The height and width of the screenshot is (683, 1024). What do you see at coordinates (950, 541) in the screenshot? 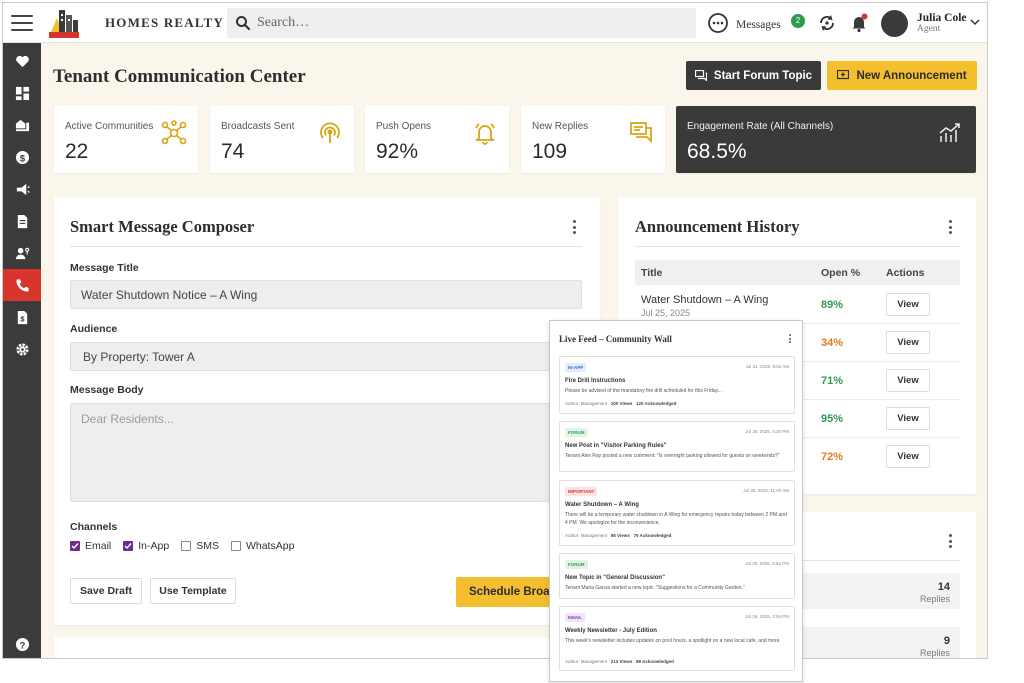
I see `replies-more-options-icon` at bounding box center [950, 541].